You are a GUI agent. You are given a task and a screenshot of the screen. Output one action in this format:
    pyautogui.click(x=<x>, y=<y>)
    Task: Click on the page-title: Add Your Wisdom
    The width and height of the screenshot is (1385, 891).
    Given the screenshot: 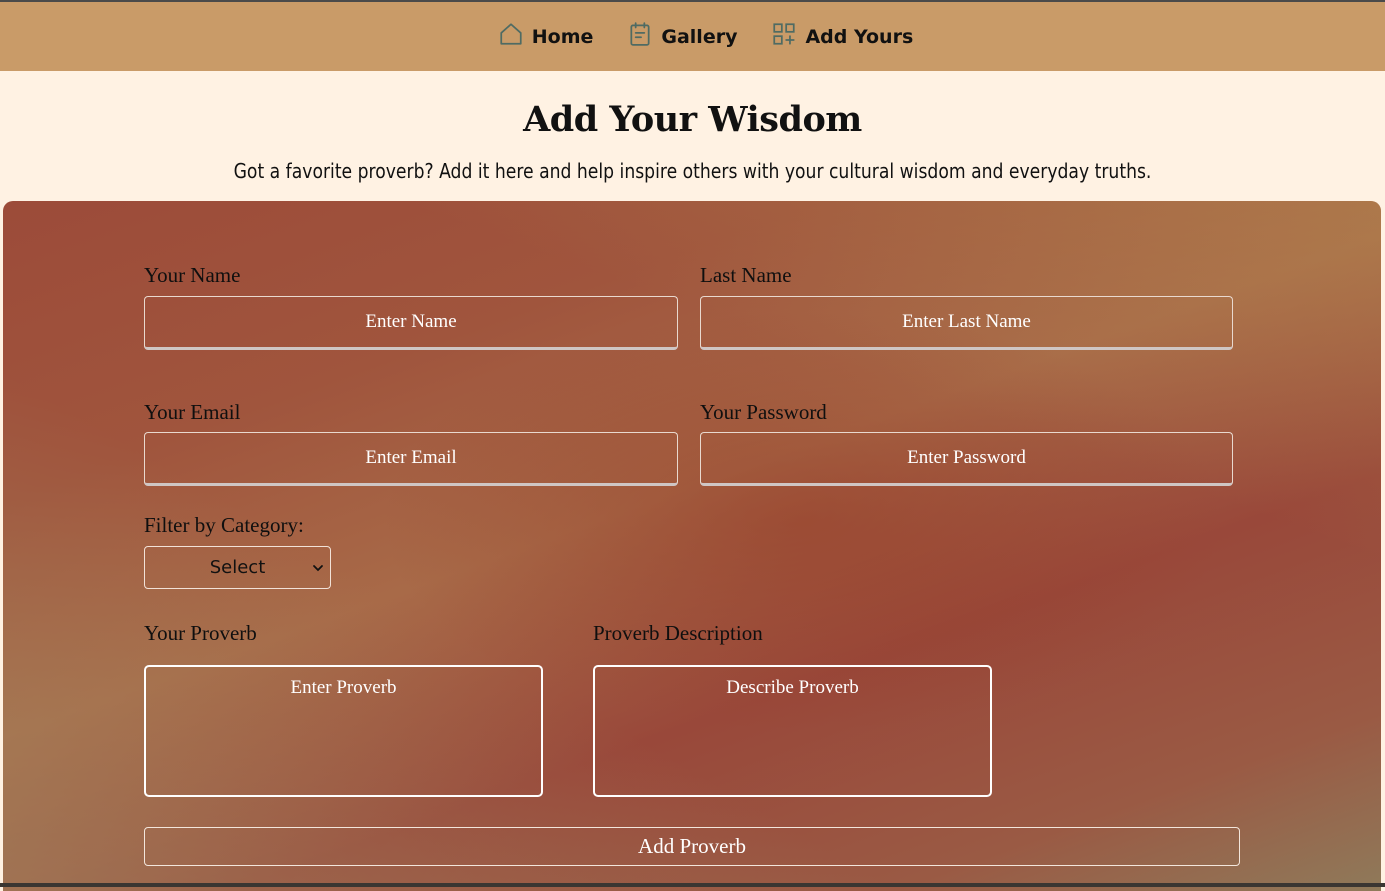 What is the action you would take?
    pyautogui.click(x=692, y=119)
    